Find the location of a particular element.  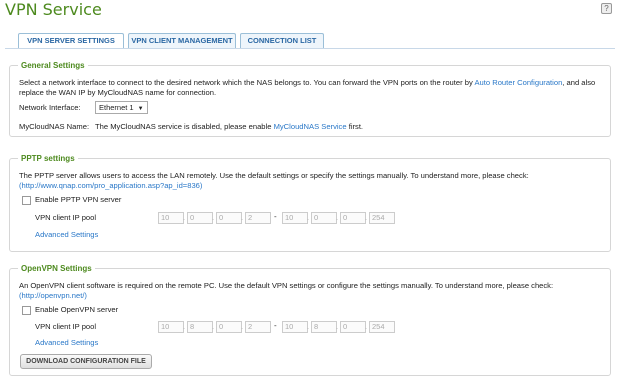

page-title: VPN Service is located at coordinates (53, 9).